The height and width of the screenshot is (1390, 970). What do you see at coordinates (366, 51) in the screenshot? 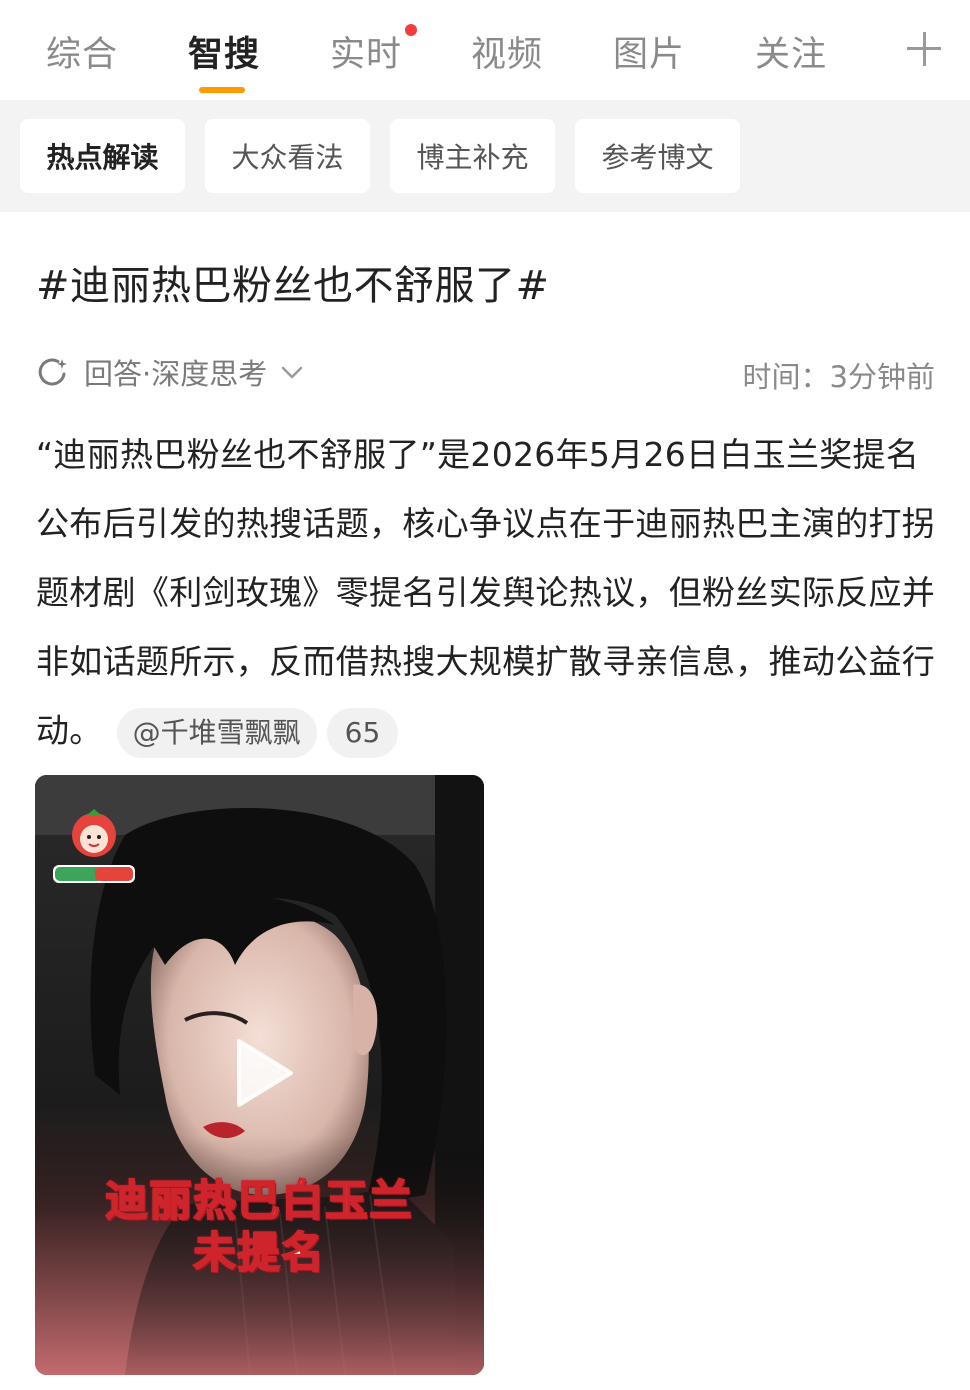
I see `tab-realtime: 实时` at bounding box center [366, 51].